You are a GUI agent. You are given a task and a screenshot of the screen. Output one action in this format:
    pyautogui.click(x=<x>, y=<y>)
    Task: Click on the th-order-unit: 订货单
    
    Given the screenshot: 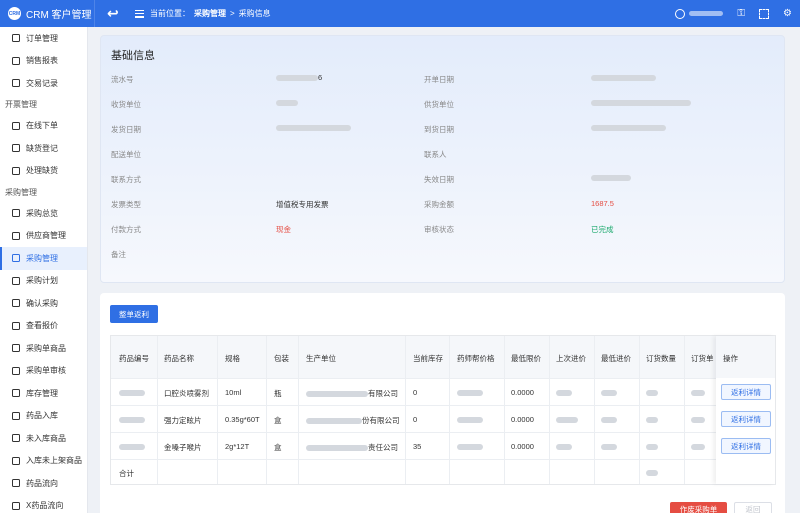 What is the action you would take?
    pyautogui.click(x=702, y=358)
    